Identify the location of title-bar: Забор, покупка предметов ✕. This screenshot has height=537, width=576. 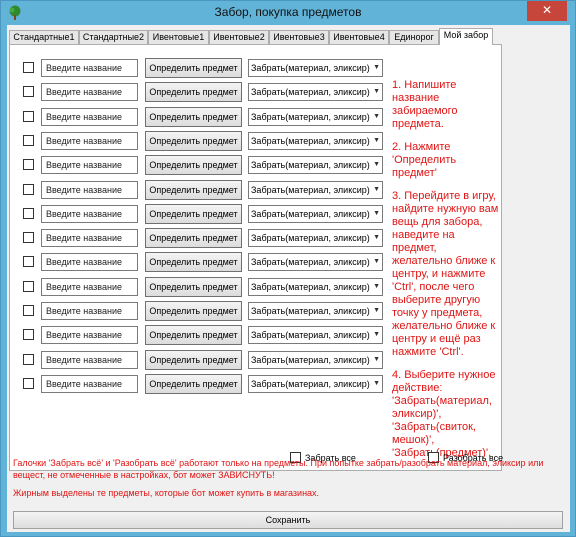
(288, 13).